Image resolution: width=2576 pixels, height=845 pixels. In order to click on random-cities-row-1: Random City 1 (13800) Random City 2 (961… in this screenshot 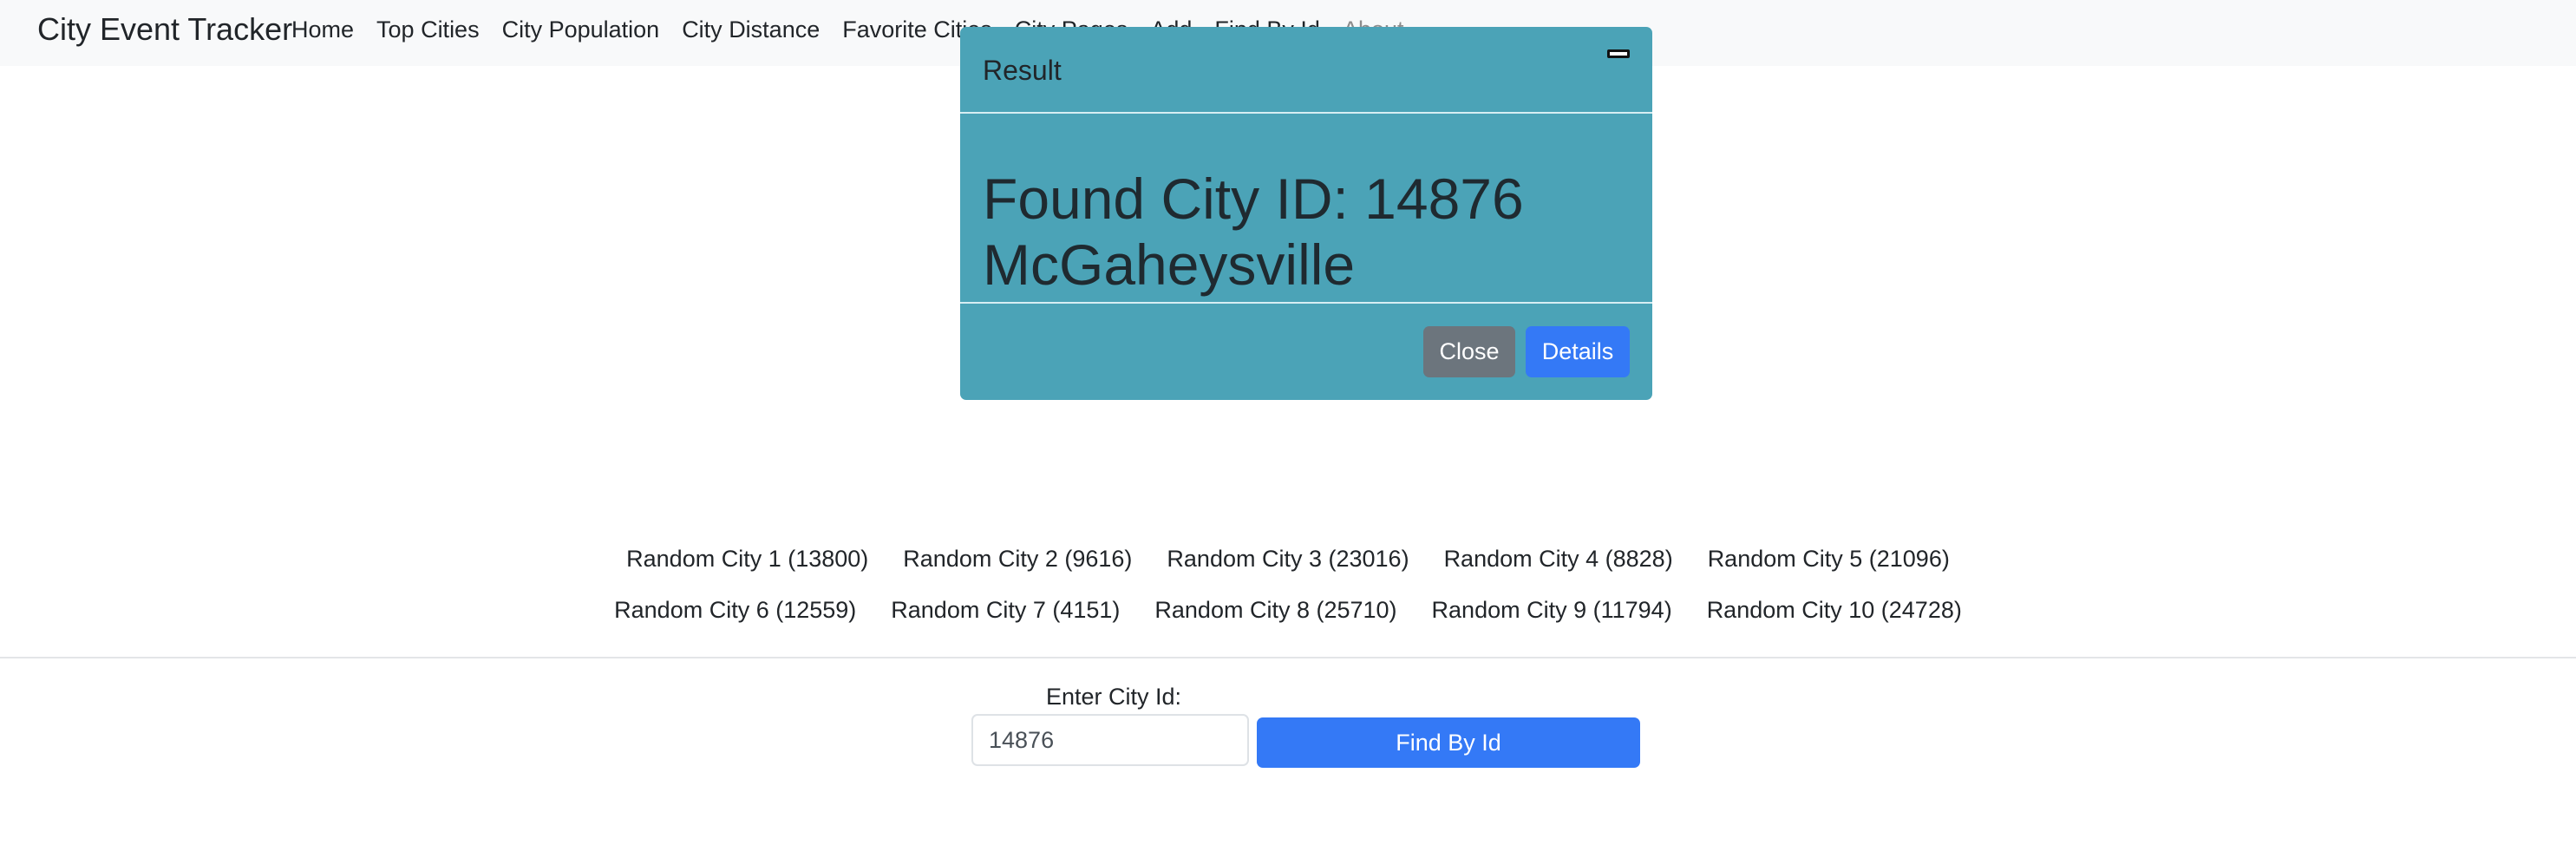, I will do `click(1288, 558)`.